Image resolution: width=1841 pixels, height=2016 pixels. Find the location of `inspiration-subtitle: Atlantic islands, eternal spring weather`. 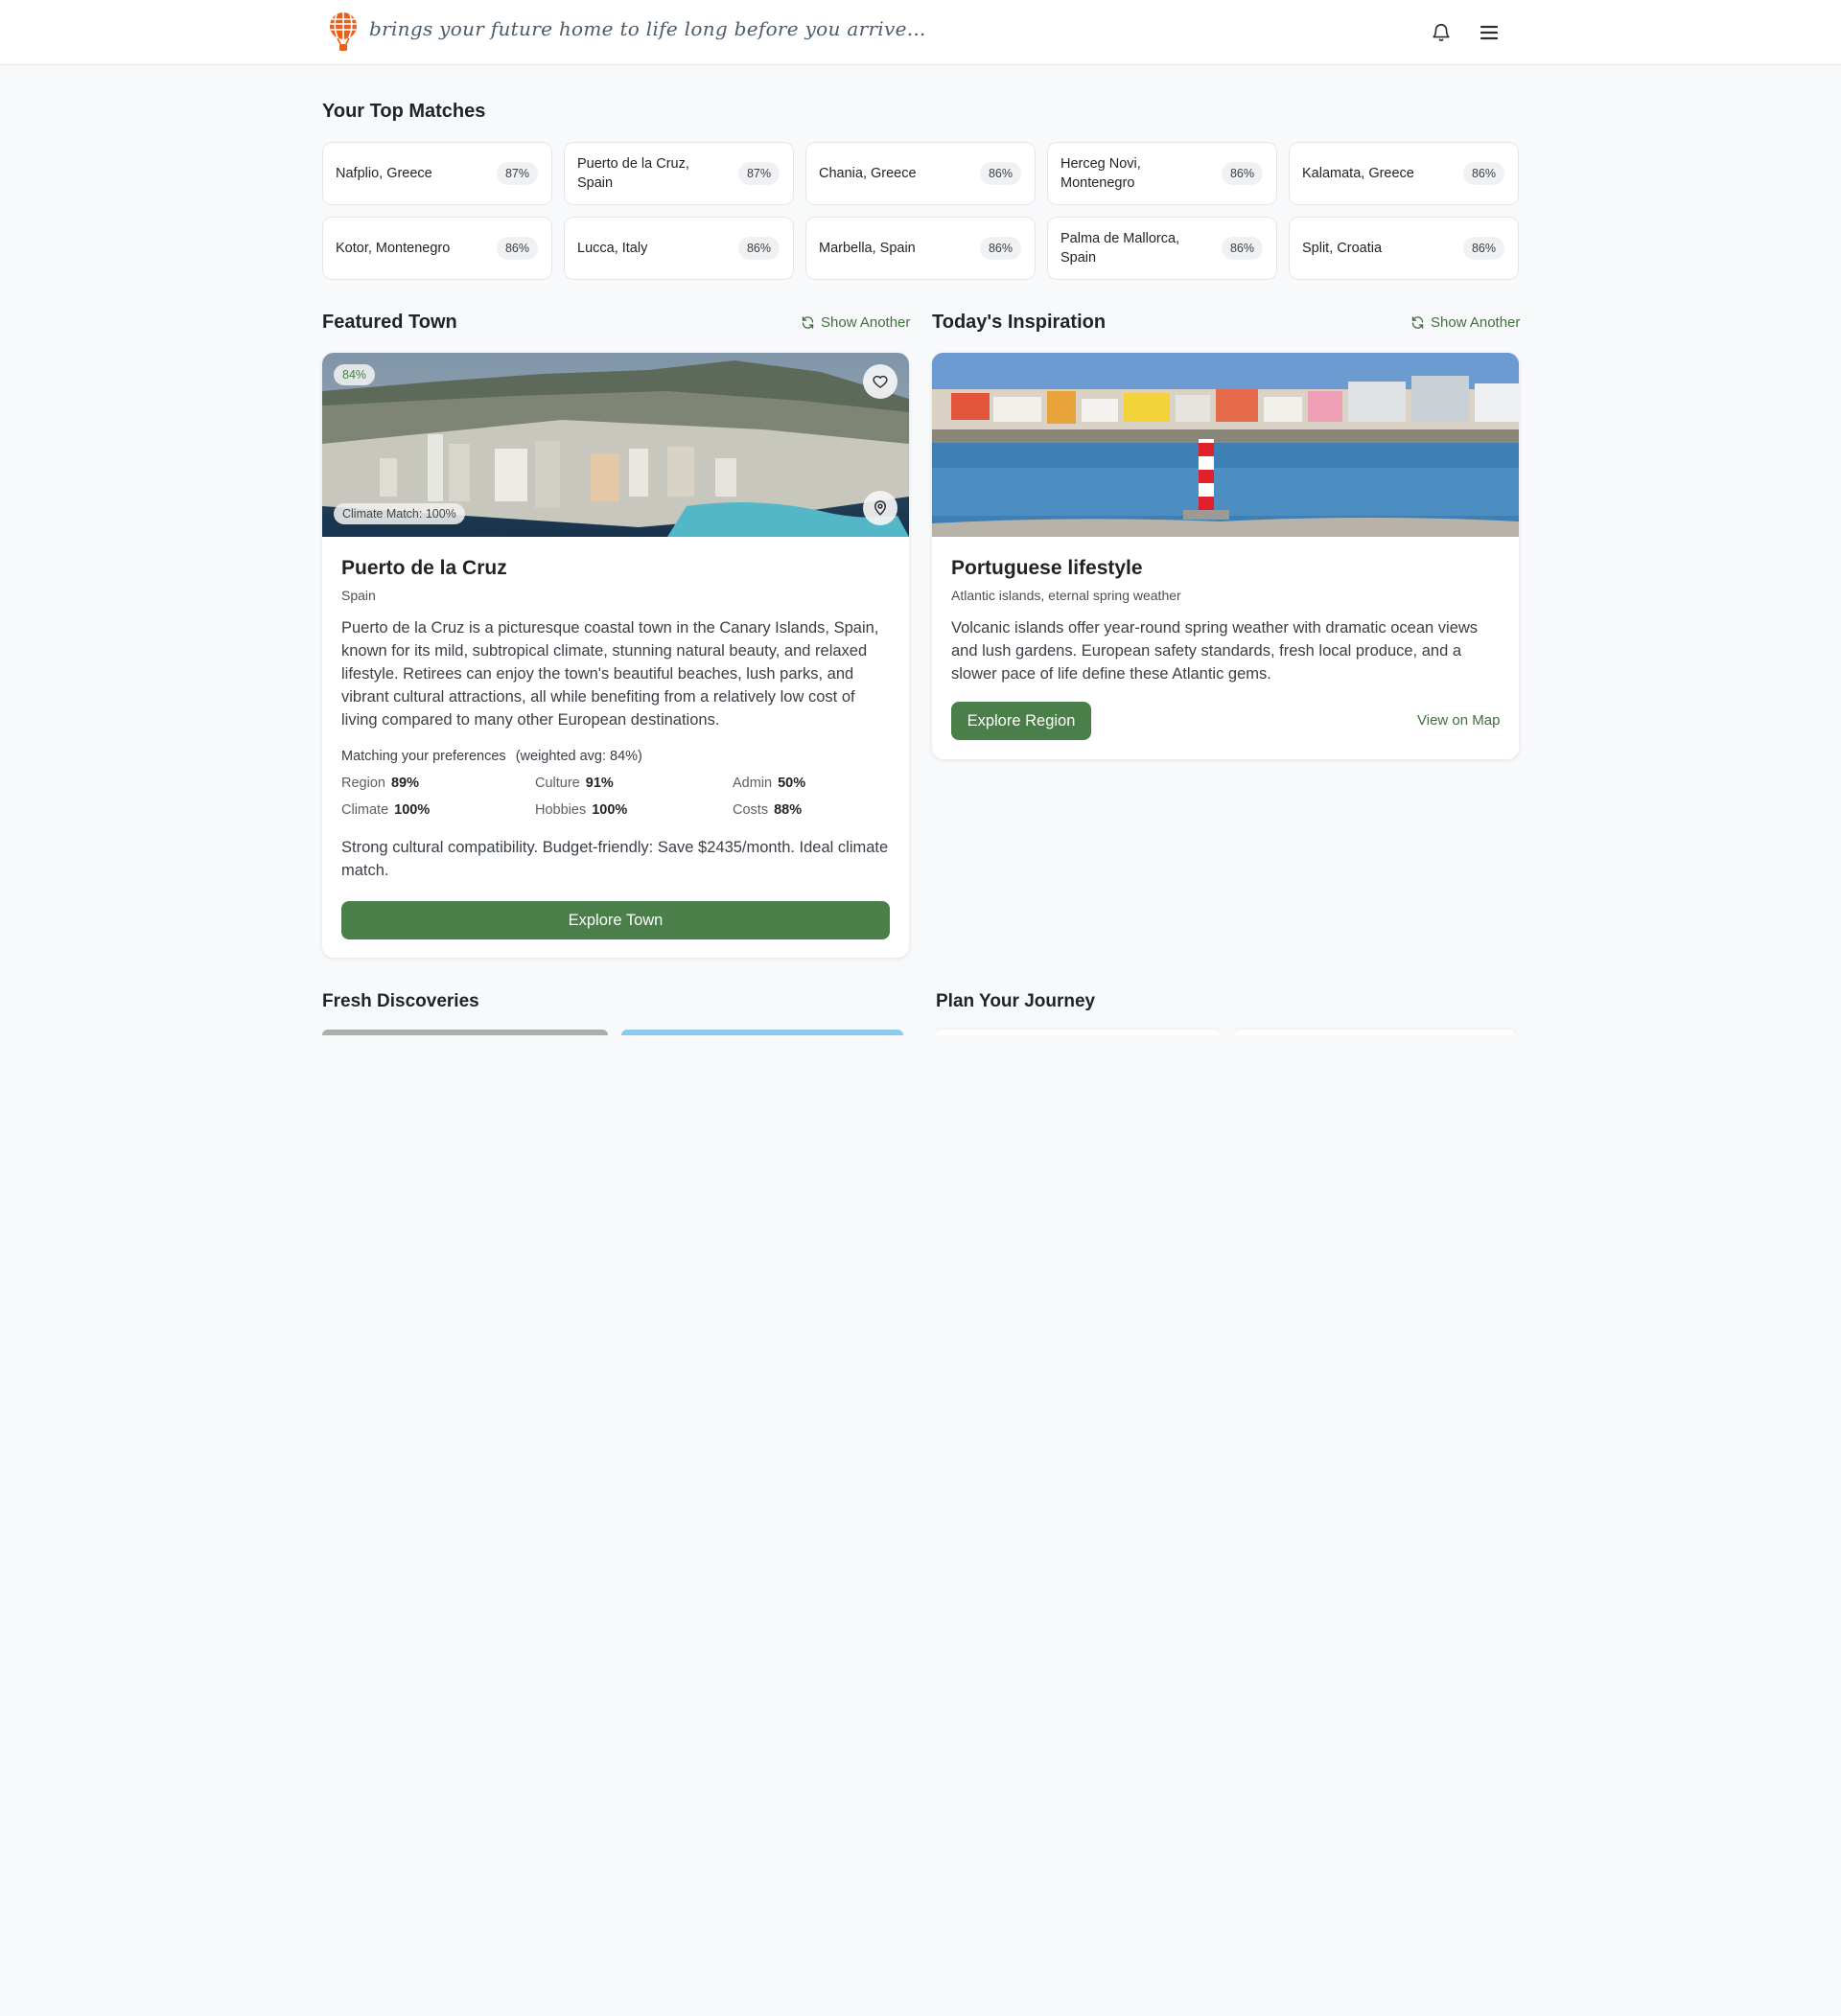

inspiration-subtitle: Atlantic islands, eternal spring weather is located at coordinates (1066, 595).